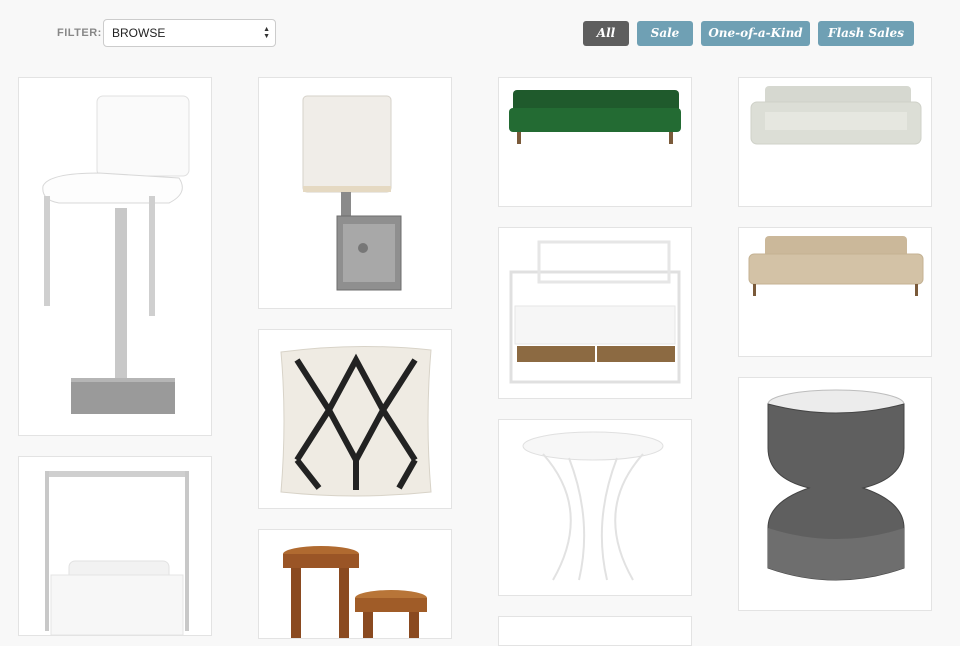  Describe the element at coordinates (79, 33) in the screenshot. I see `filter-label: FILTER:` at that location.